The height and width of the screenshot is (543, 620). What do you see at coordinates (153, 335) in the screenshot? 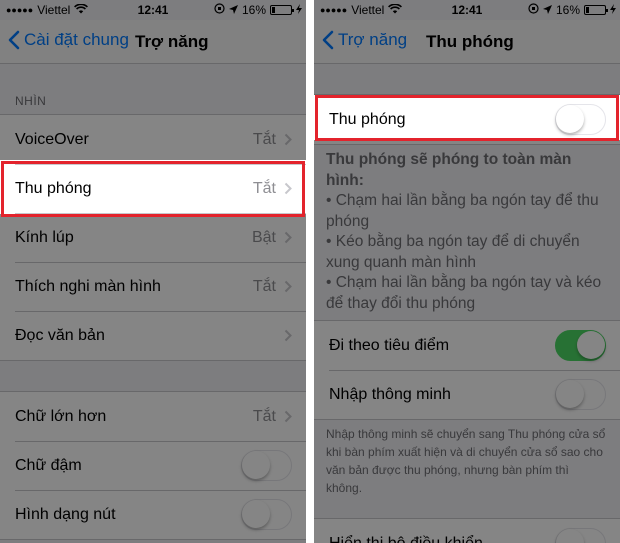
I see `speech-row: Đọc văn bản` at bounding box center [153, 335].